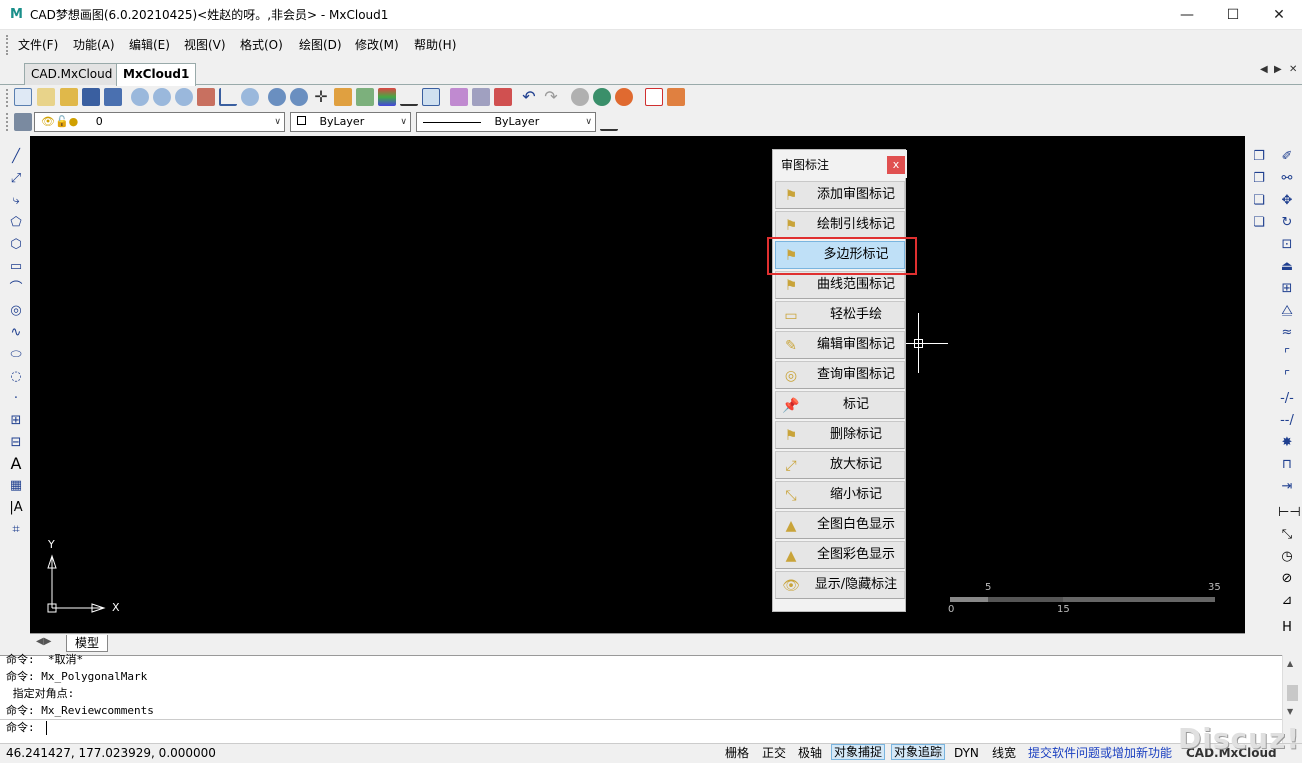 The height and width of the screenshot is (763, 1302). Describe the element at coordinates (810, 753) in the screenshot. I see `toggle-polar: 极轴` at that location.